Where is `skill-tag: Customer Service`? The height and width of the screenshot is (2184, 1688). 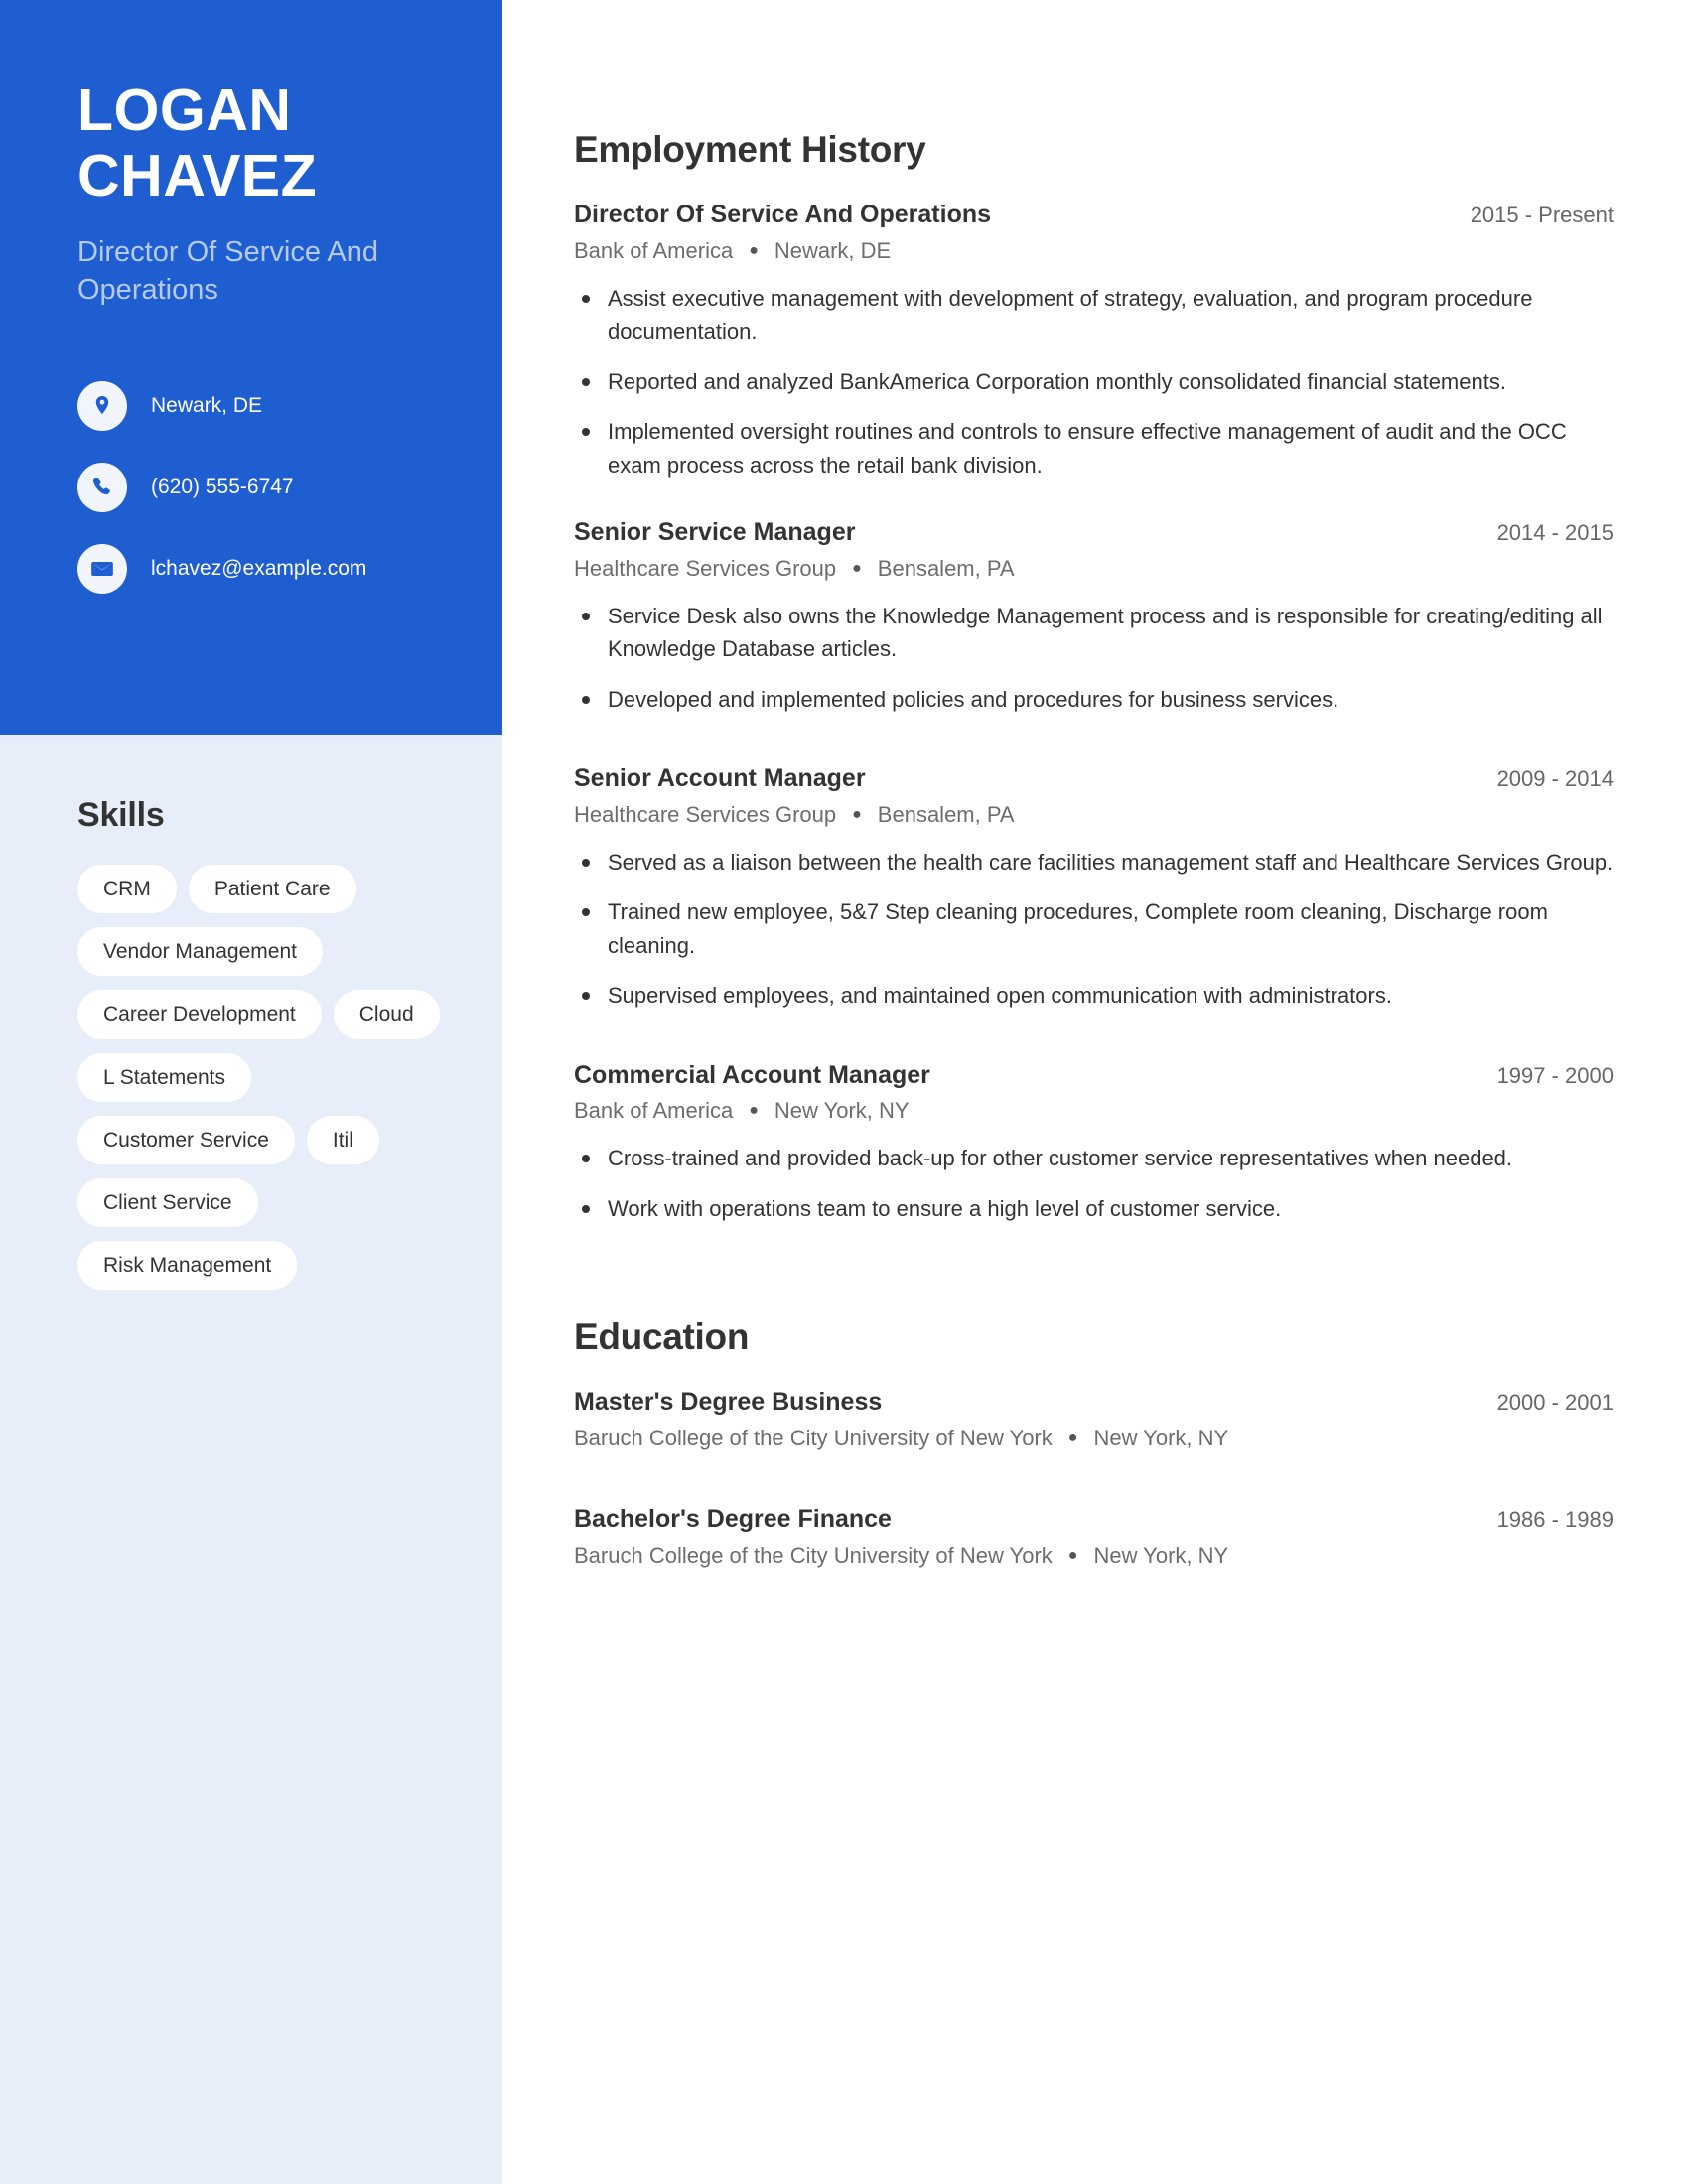
skill-tag: Customer Service is located at coordinates (186, 1139).